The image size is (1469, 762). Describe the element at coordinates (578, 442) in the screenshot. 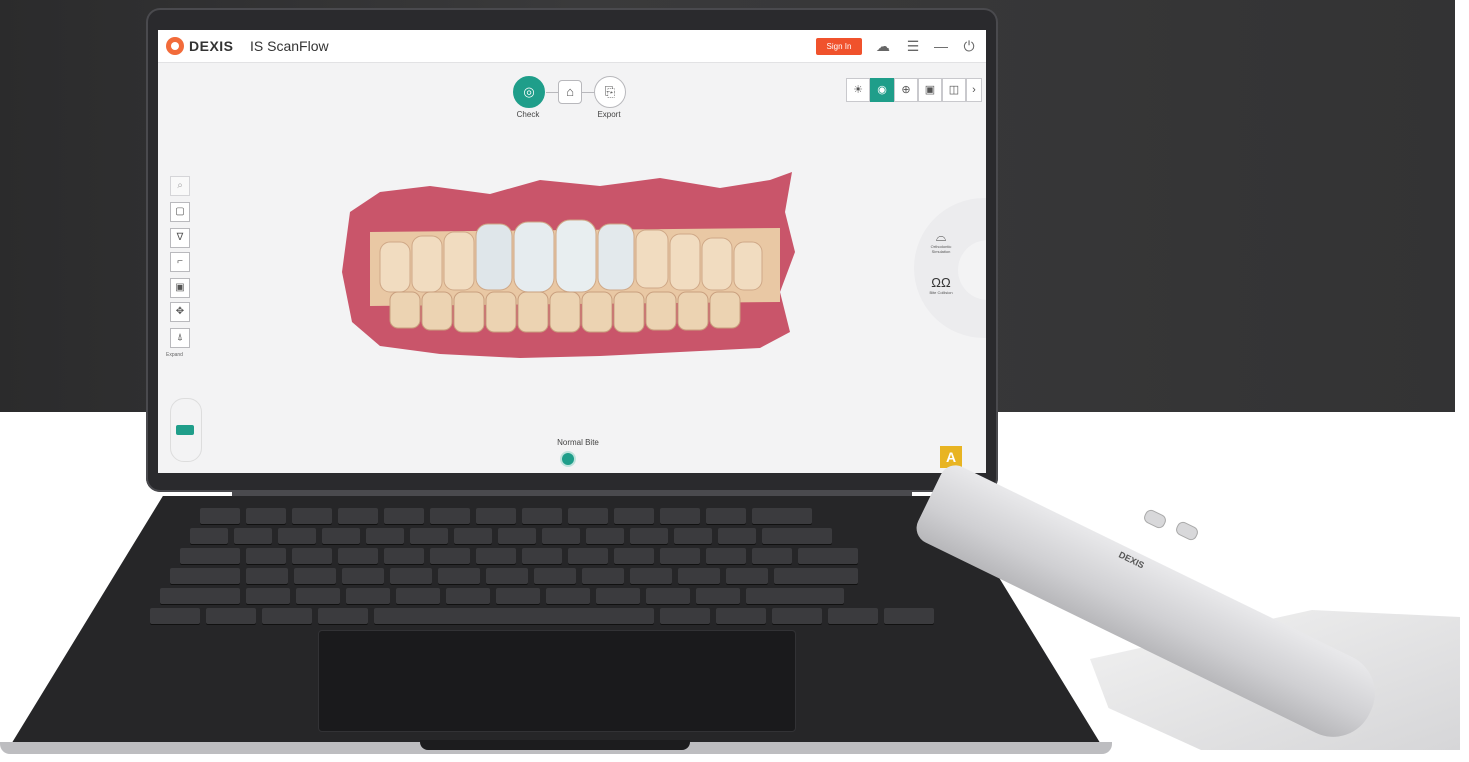

I see `bite-mode-label: Normal Bite` at that location.